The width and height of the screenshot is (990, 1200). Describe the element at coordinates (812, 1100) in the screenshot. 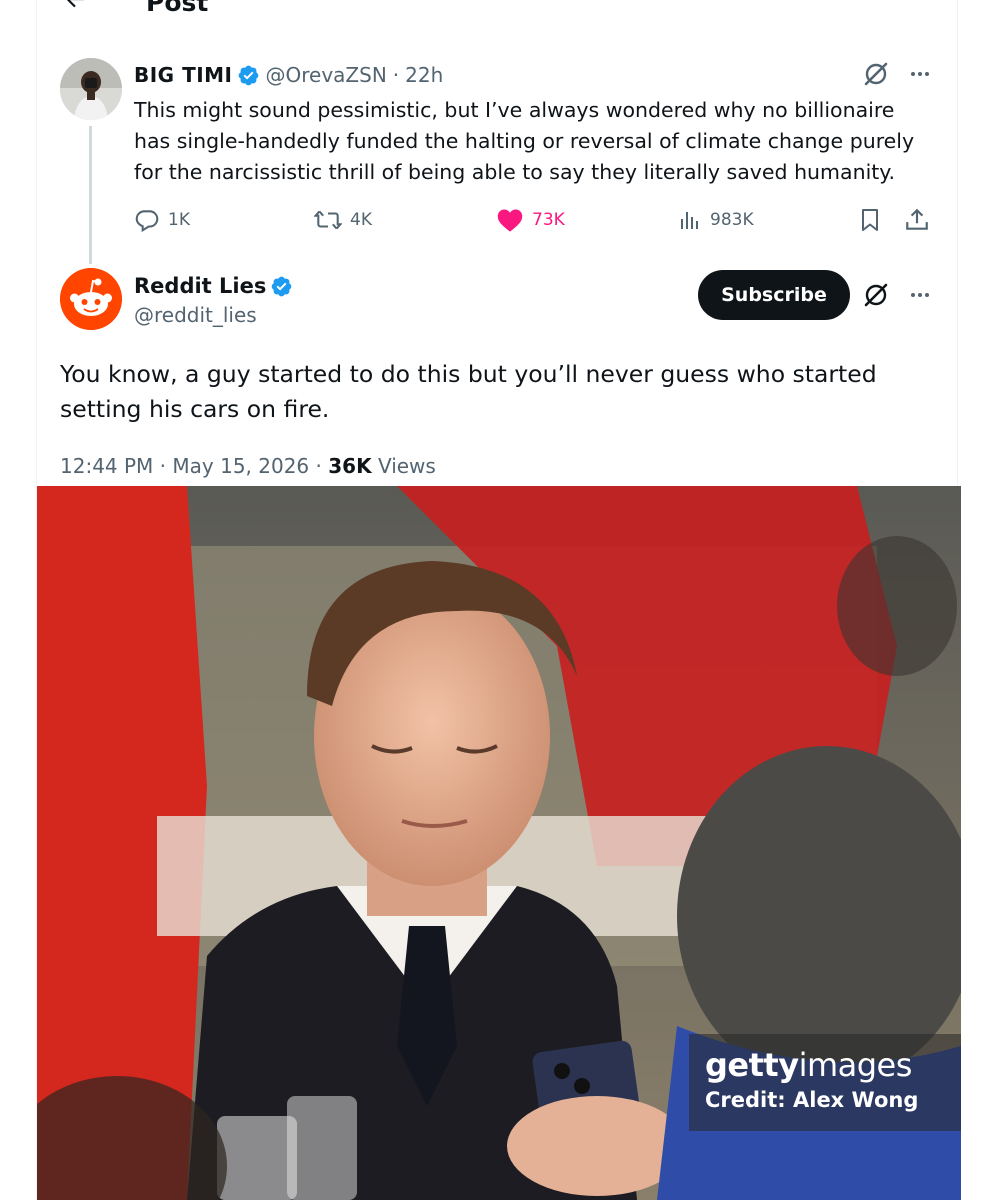

I see `photo-credit: Credit: Alex Wong` at that location.